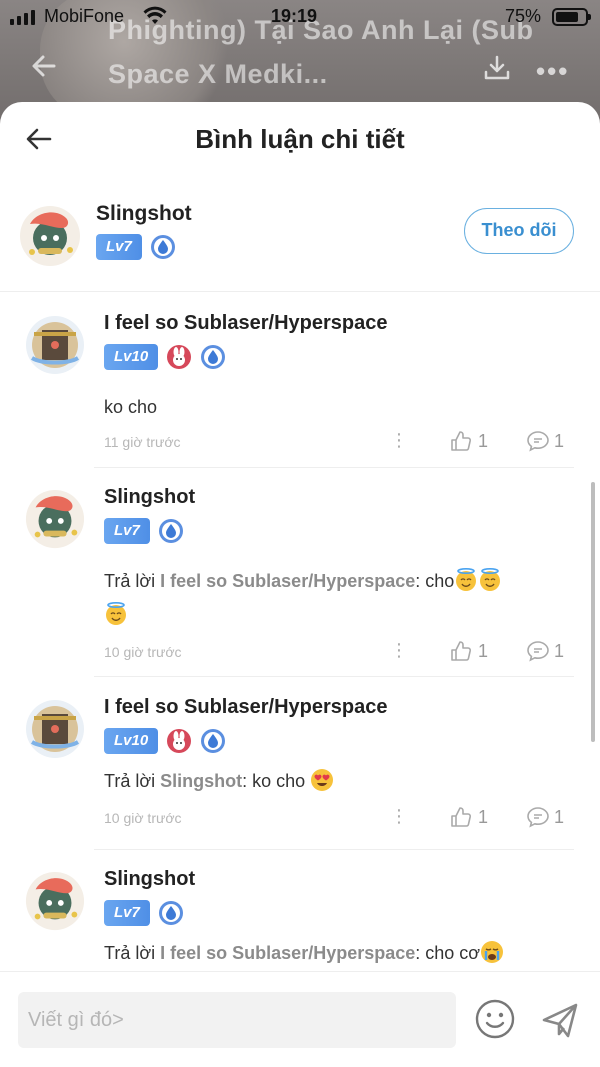 Image resolution: width=600 pixels, height=1067 pixels. I want to click on comment-body: : cho cơ, so click(448, 953).